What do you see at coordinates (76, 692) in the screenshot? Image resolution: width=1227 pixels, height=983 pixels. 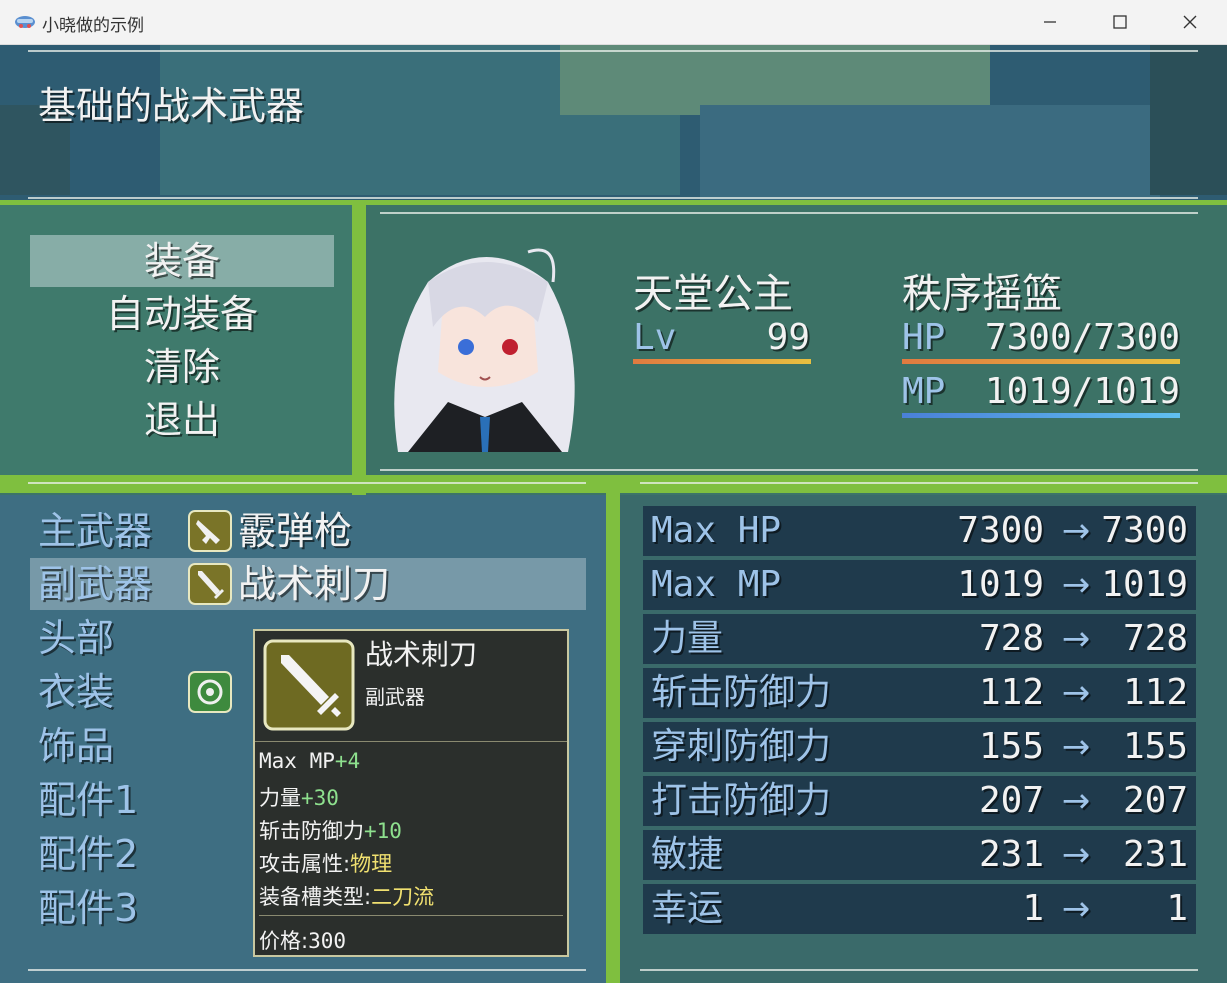 I see `slot-label: 衣装` at bounding box center [76, 692].